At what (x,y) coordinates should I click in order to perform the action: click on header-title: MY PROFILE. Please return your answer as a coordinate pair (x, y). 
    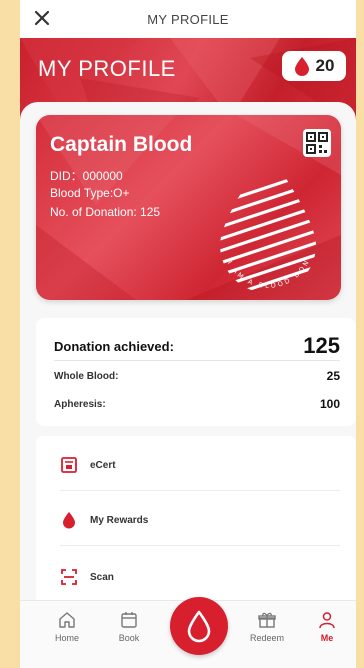
    Looking at the image, I should click on (107, 68).